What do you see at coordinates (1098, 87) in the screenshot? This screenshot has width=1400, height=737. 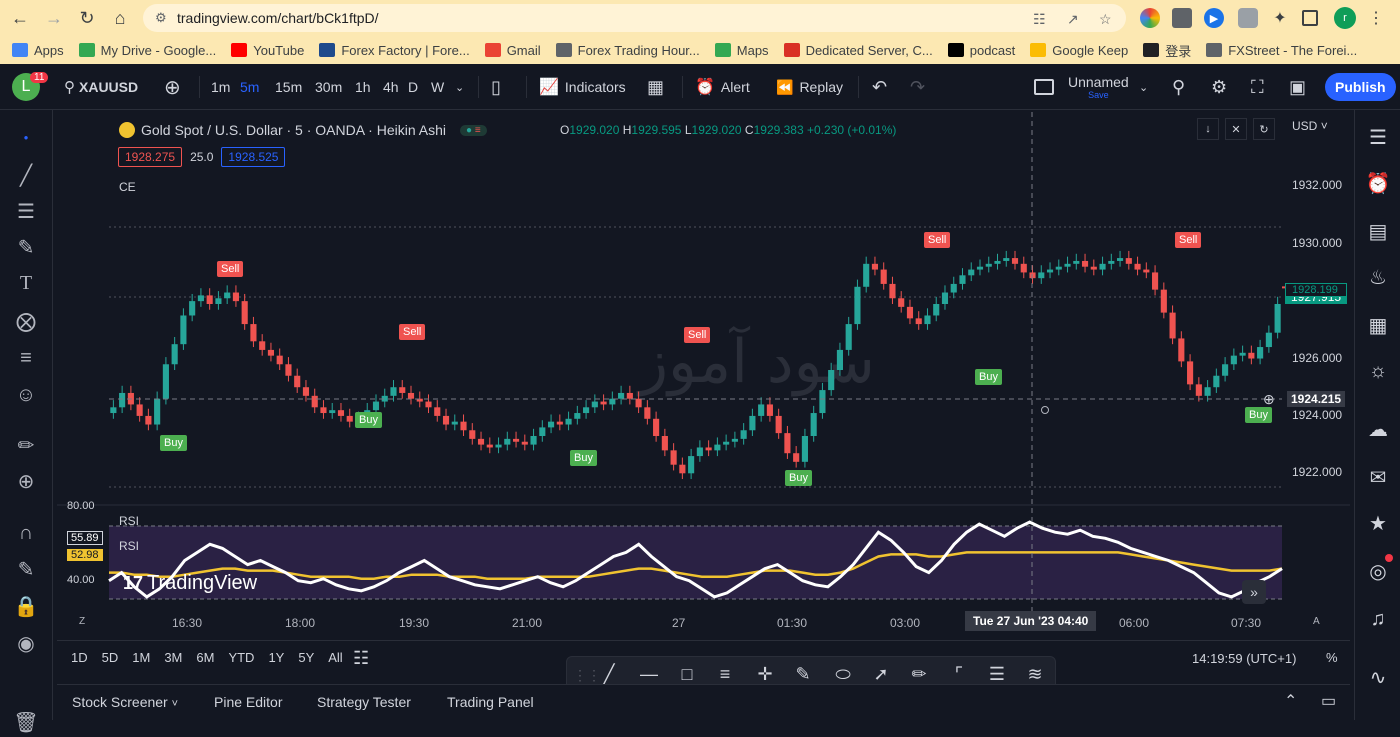 I see `layout-name-button: Unnamed Save` at bounding box center [1098, 87].